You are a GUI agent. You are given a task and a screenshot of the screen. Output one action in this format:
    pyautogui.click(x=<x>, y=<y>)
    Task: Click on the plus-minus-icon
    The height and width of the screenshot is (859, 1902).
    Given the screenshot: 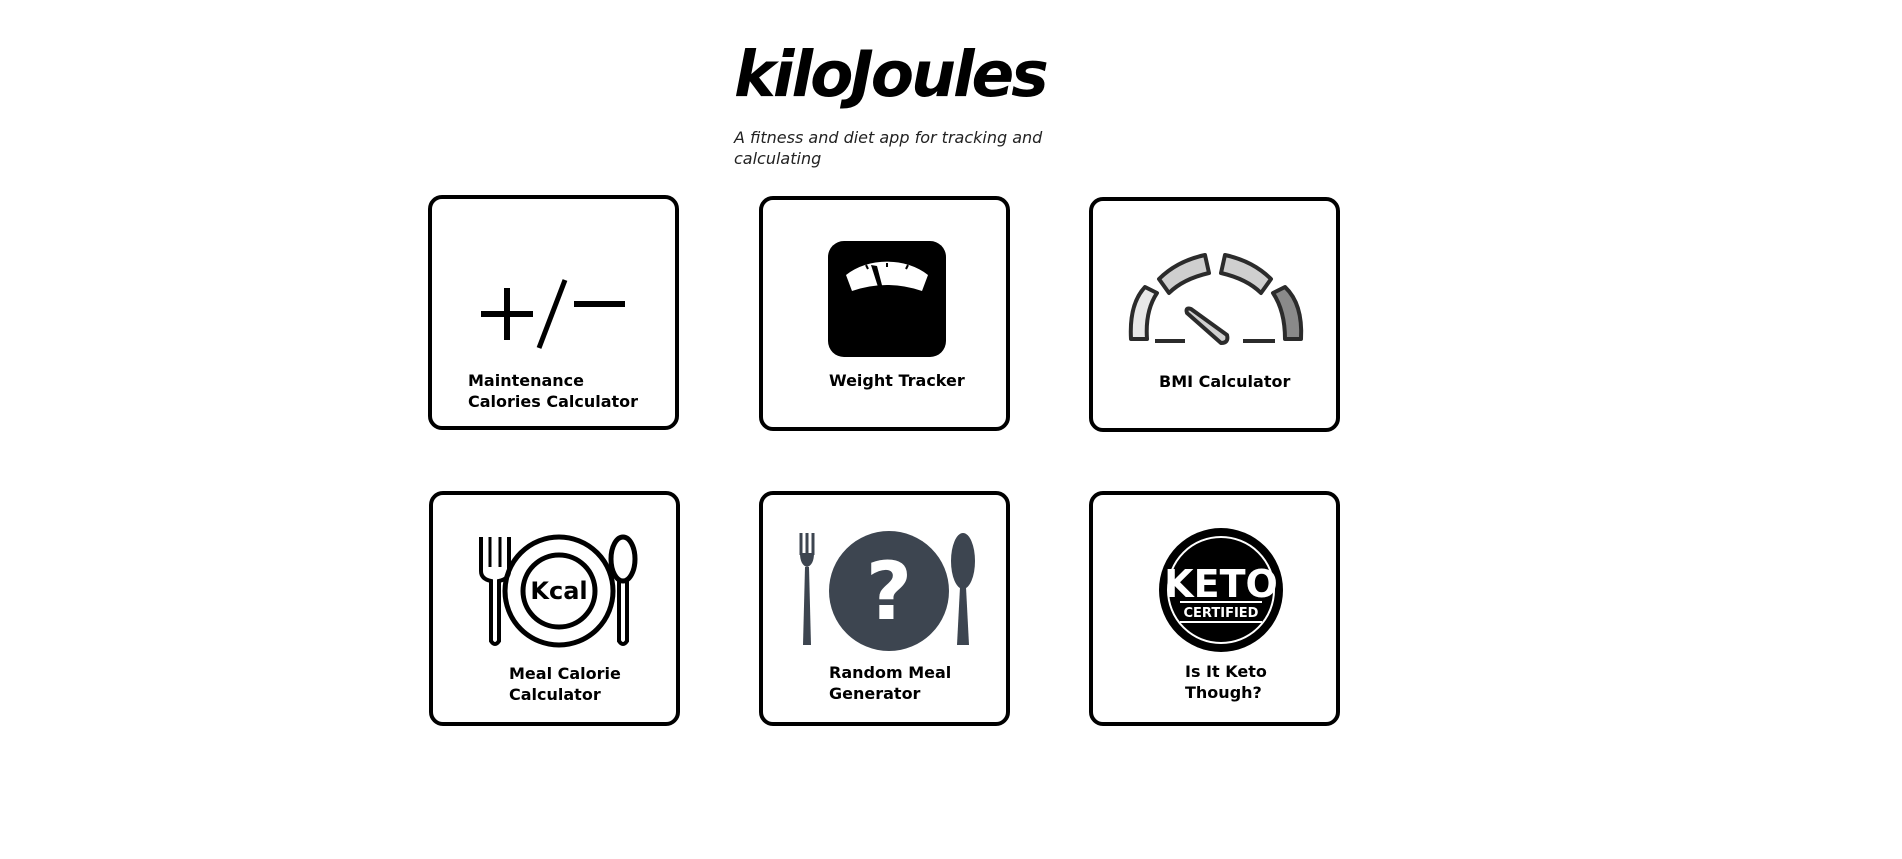 What is the action you would take?
    pyautogui.click(x=553, y=314)
    